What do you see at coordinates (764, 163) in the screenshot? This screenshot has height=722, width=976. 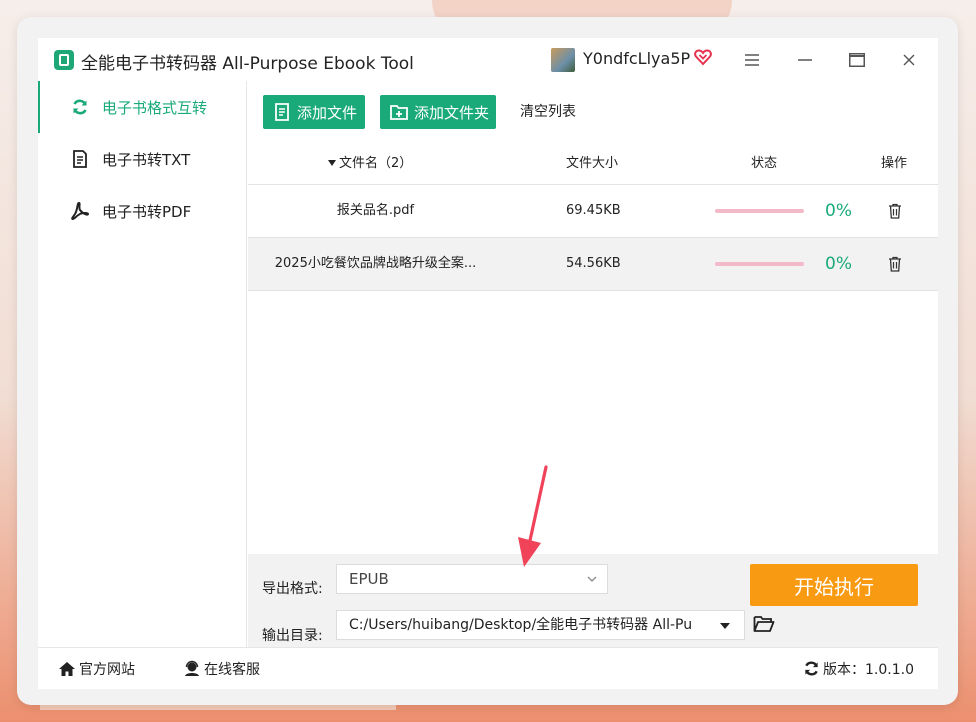 I see `column-status: 状态` at bounding box center [764, 163].